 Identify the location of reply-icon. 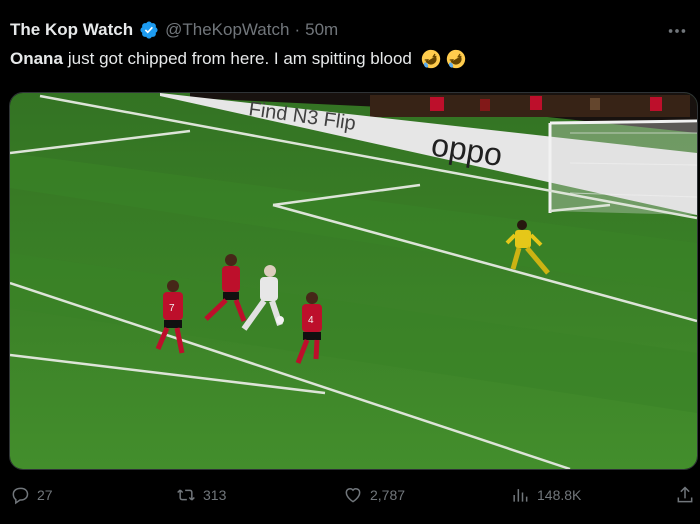
(20, 496).